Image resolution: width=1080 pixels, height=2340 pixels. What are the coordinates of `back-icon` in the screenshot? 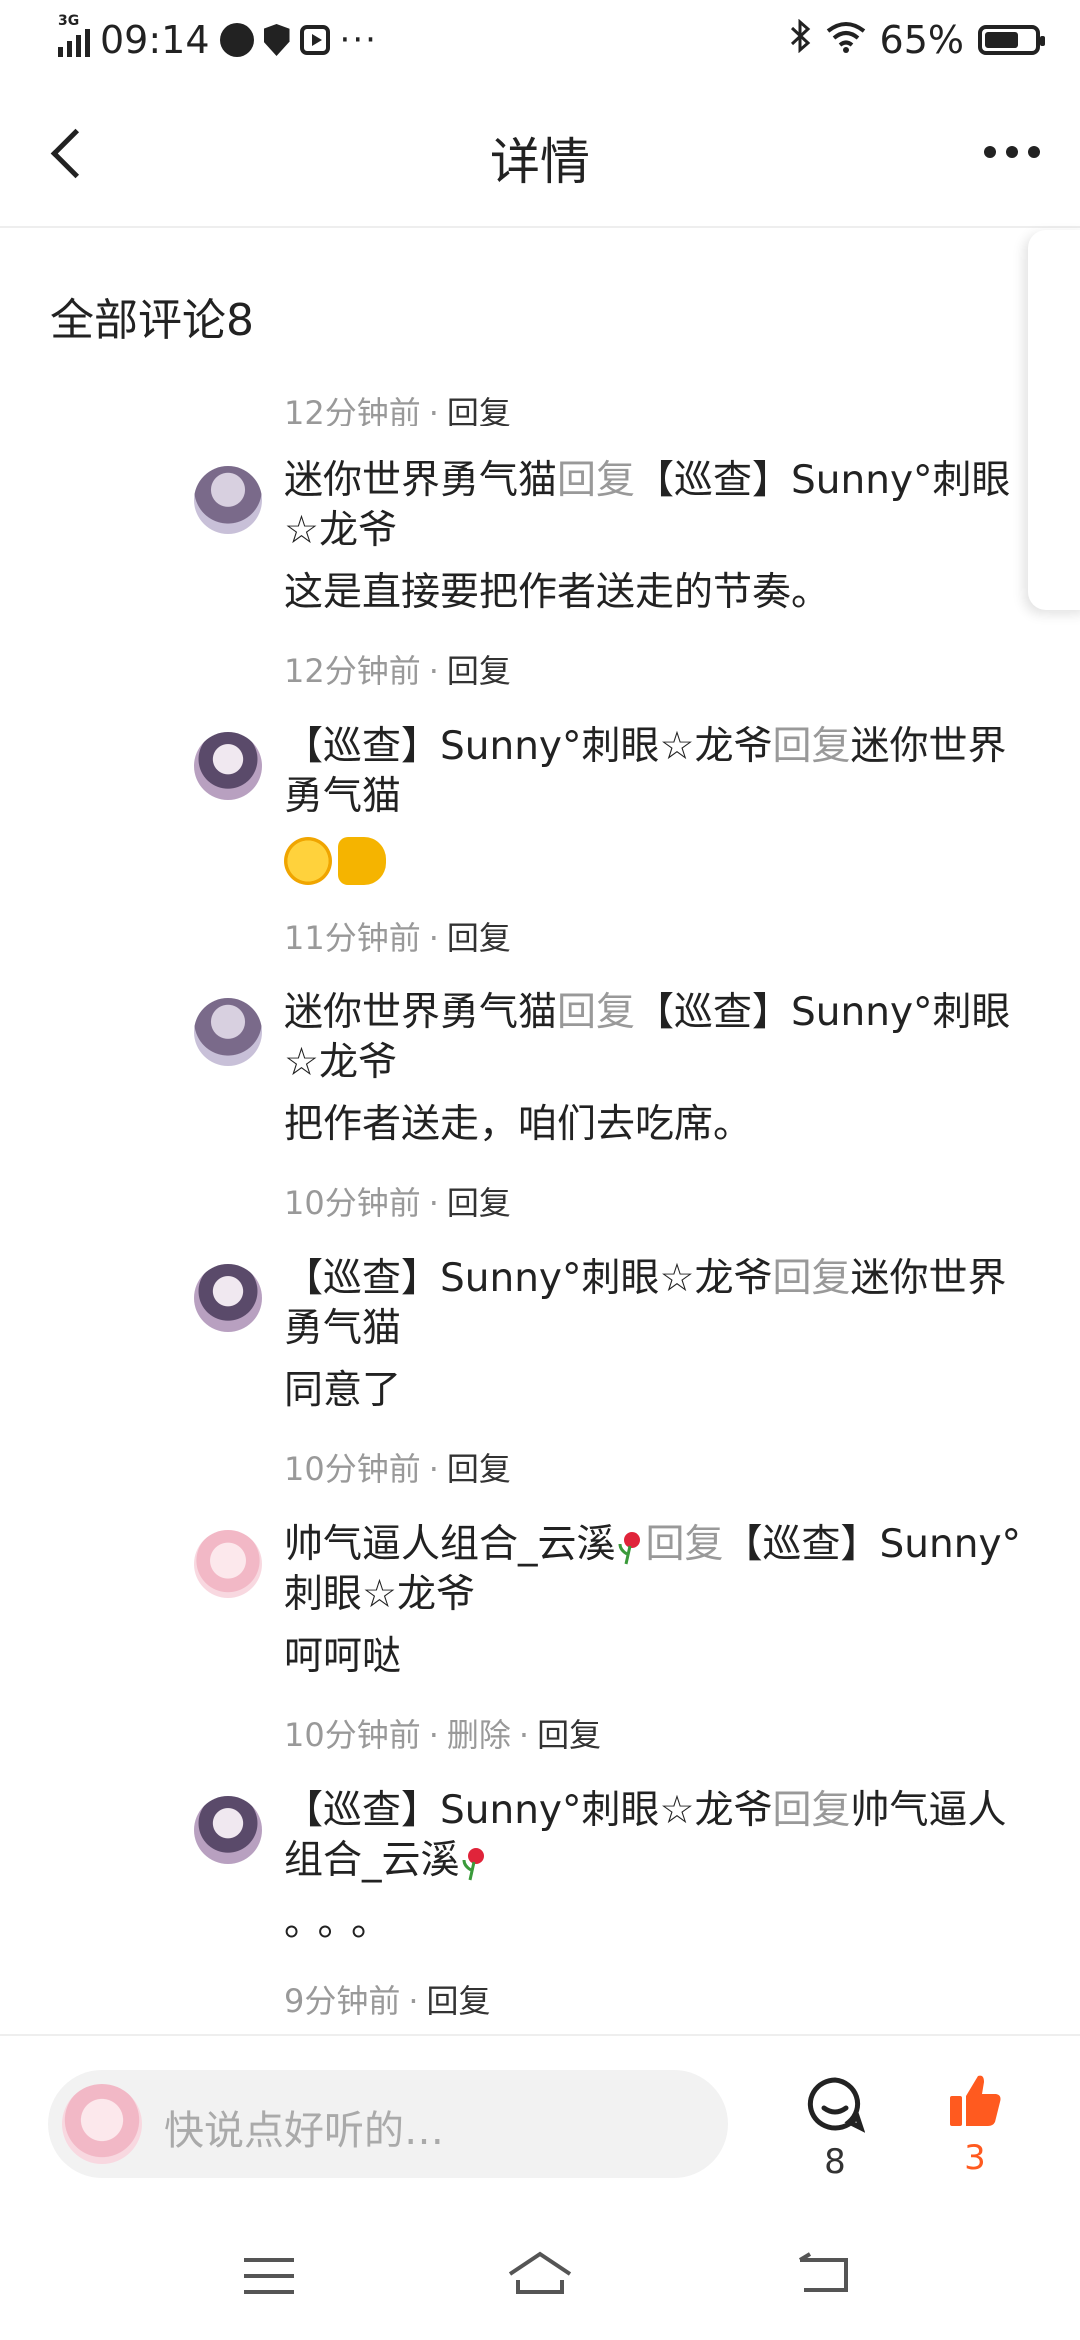 It's located at (824, 2275).